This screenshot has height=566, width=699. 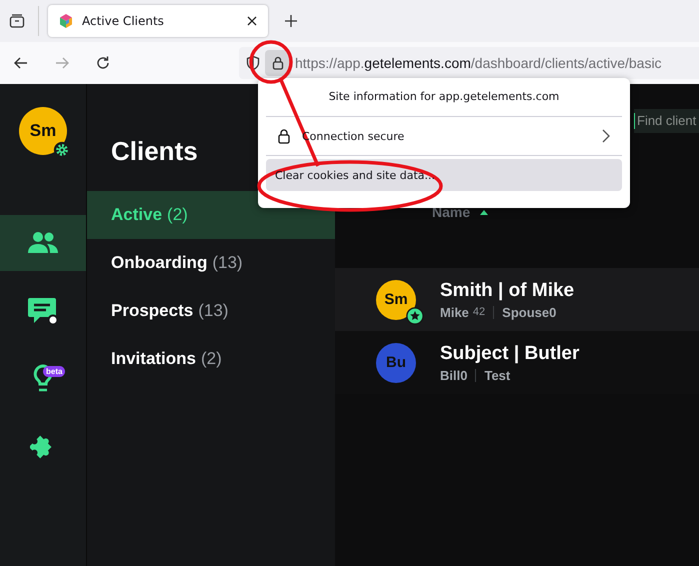 I want to click on annotation-circle, so click(x=271, y=62).